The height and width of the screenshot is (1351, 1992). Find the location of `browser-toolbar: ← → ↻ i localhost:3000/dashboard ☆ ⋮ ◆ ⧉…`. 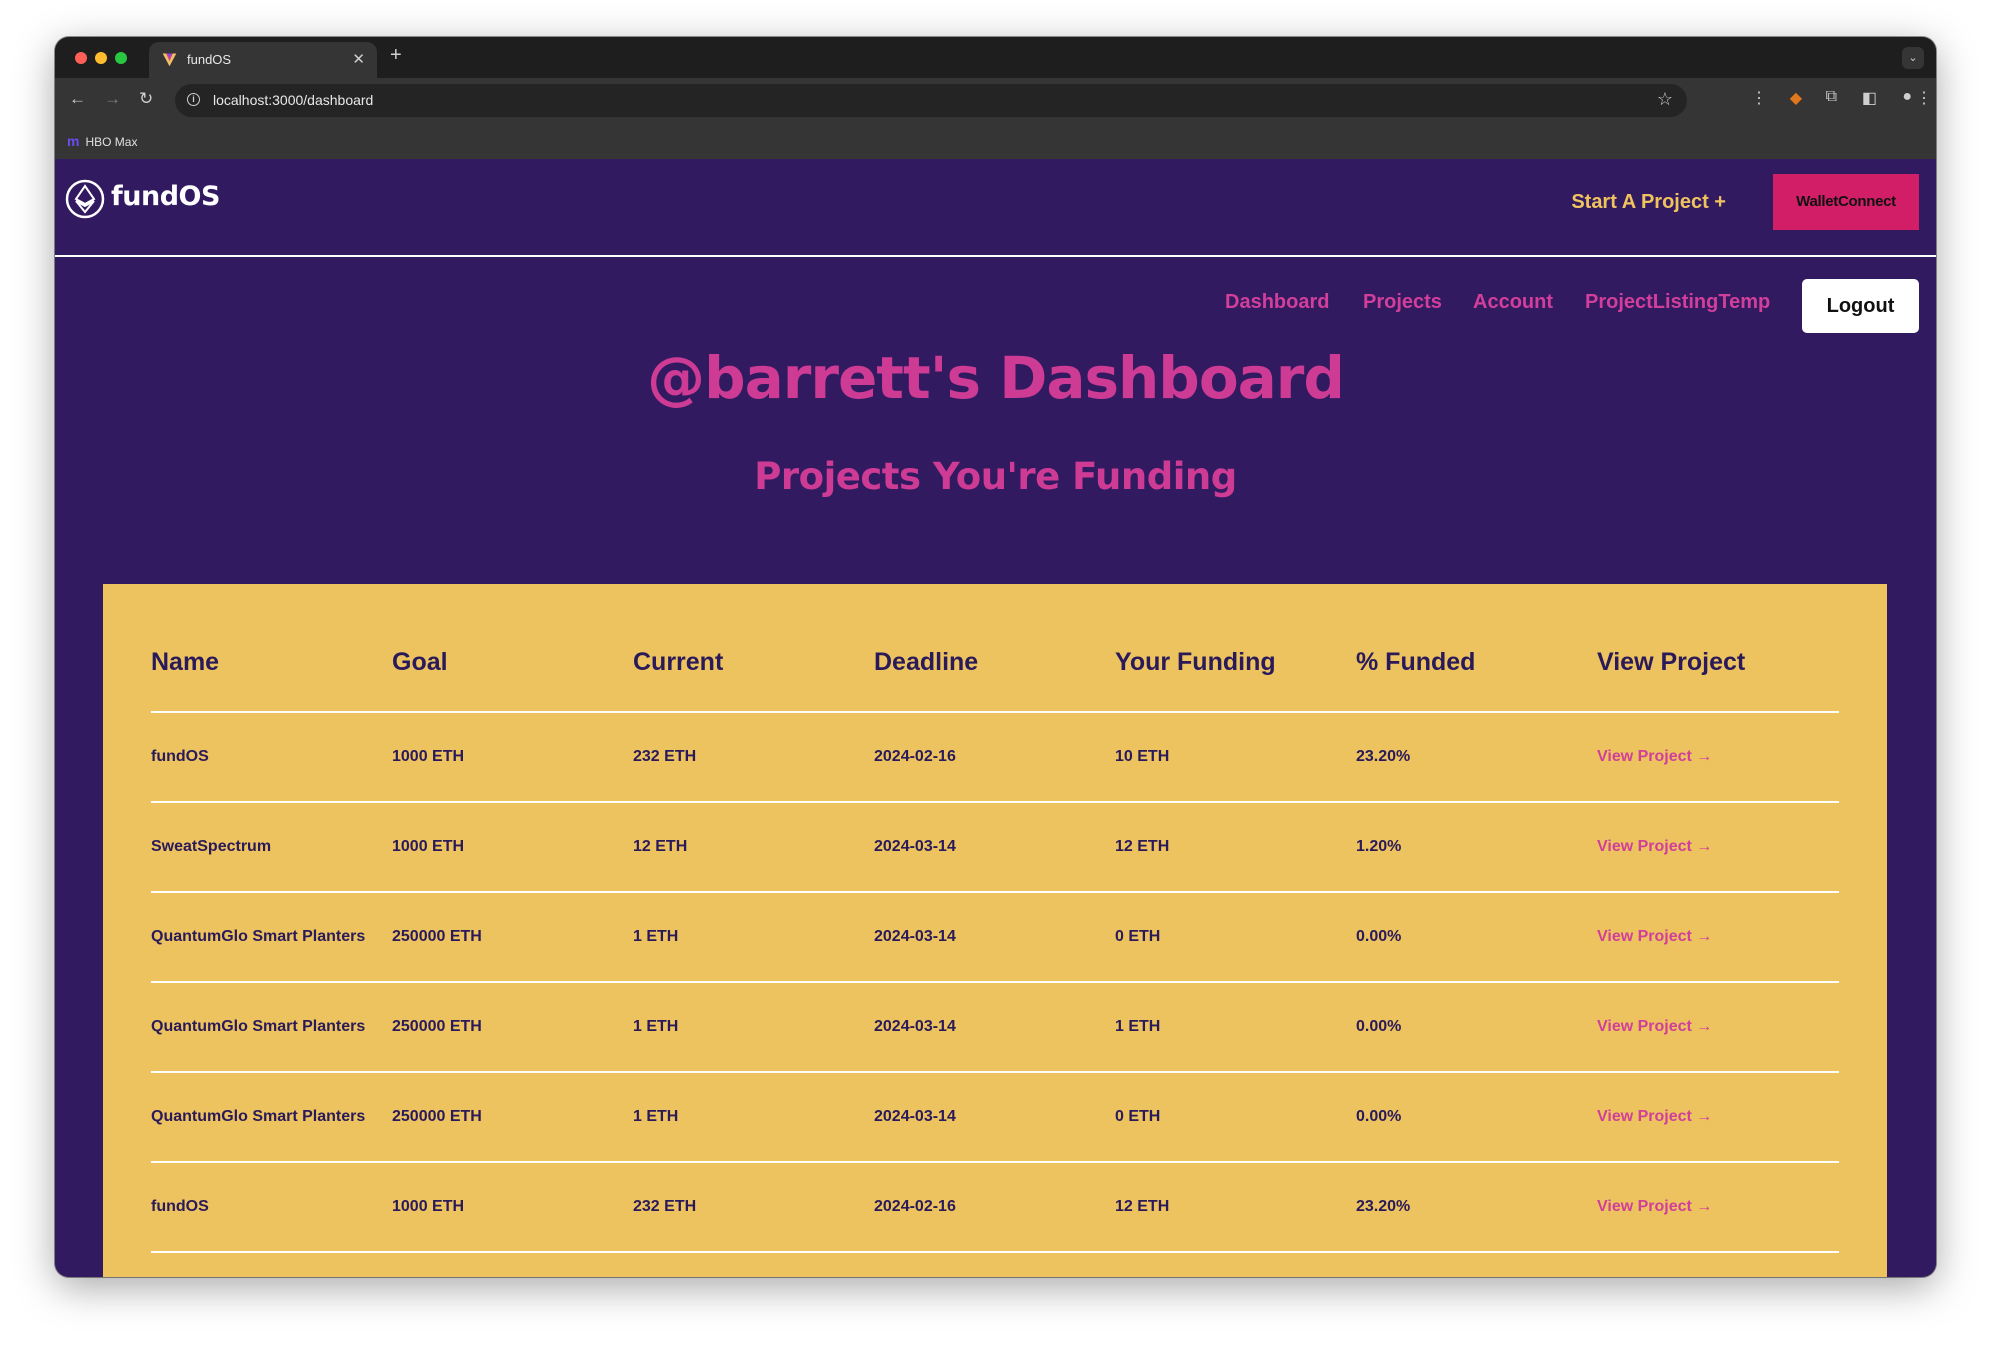

browser-toolbar: ← → ↻ i localhost:3000/dashboard ☆ ⋮ ◆ ⧉… is located at coordinates (995, 100).